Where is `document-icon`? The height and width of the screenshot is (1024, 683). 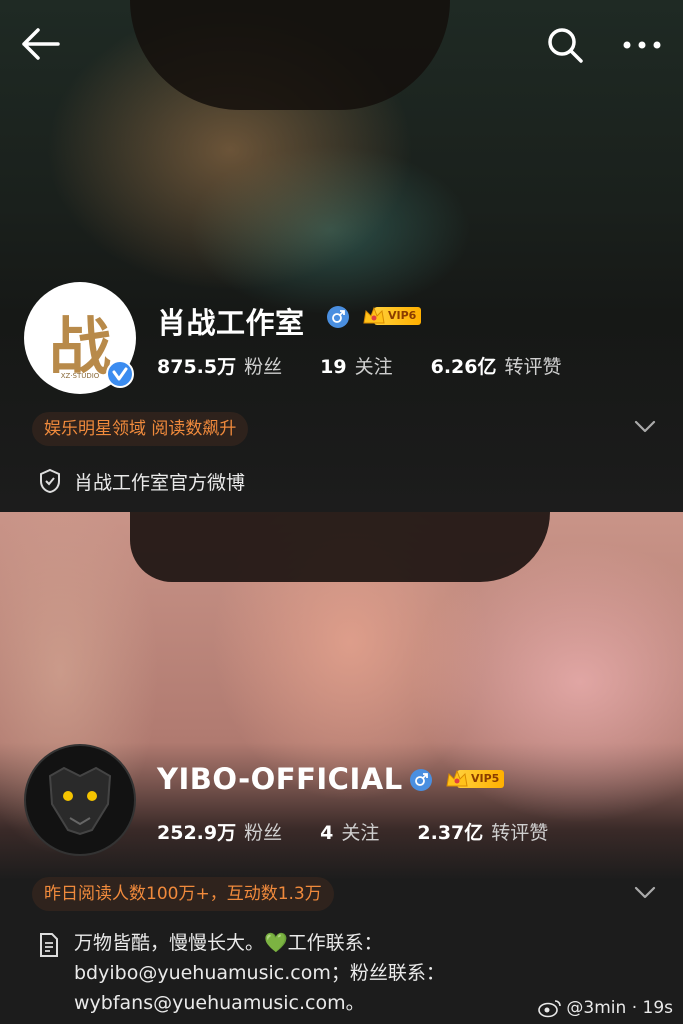 document-icon is located at coordinates (49, 945).